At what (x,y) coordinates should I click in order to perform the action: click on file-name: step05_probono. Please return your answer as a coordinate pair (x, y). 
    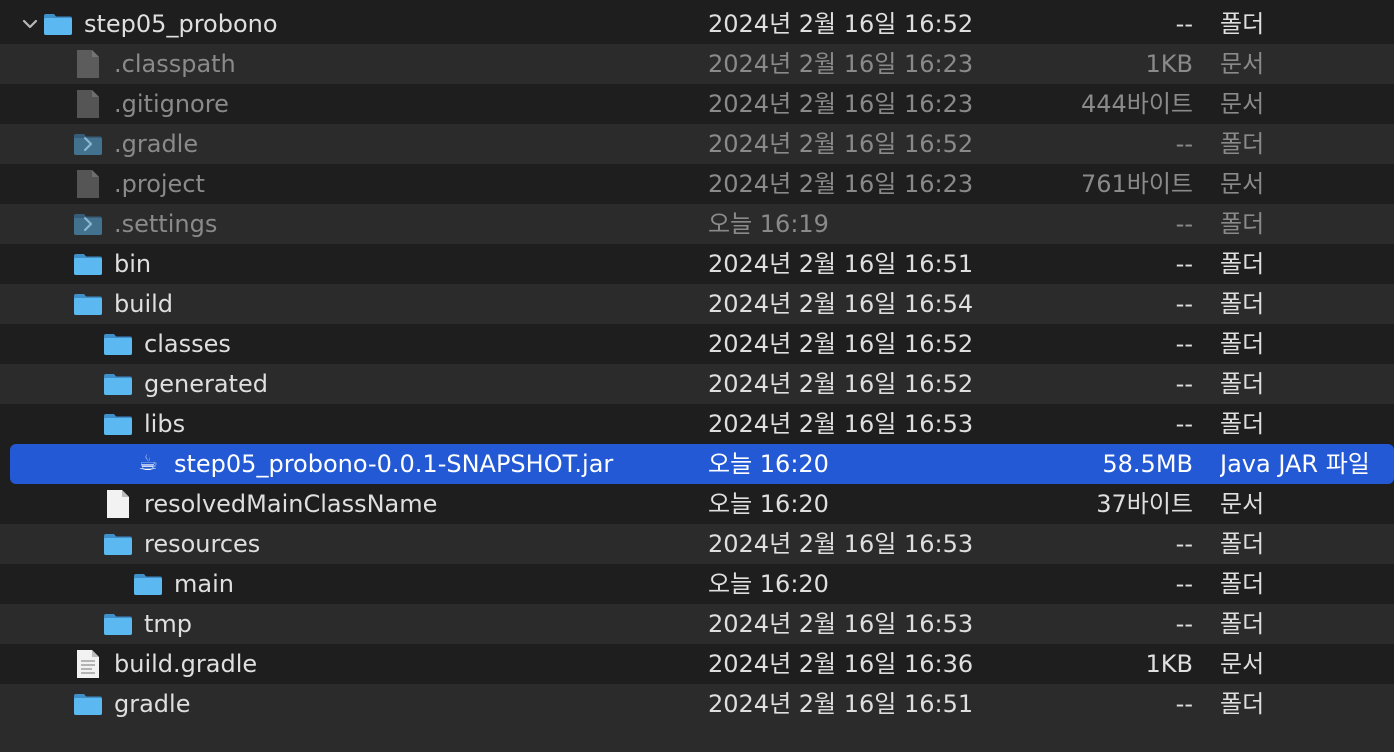
    Looking at the image, I should click on (181, 24).